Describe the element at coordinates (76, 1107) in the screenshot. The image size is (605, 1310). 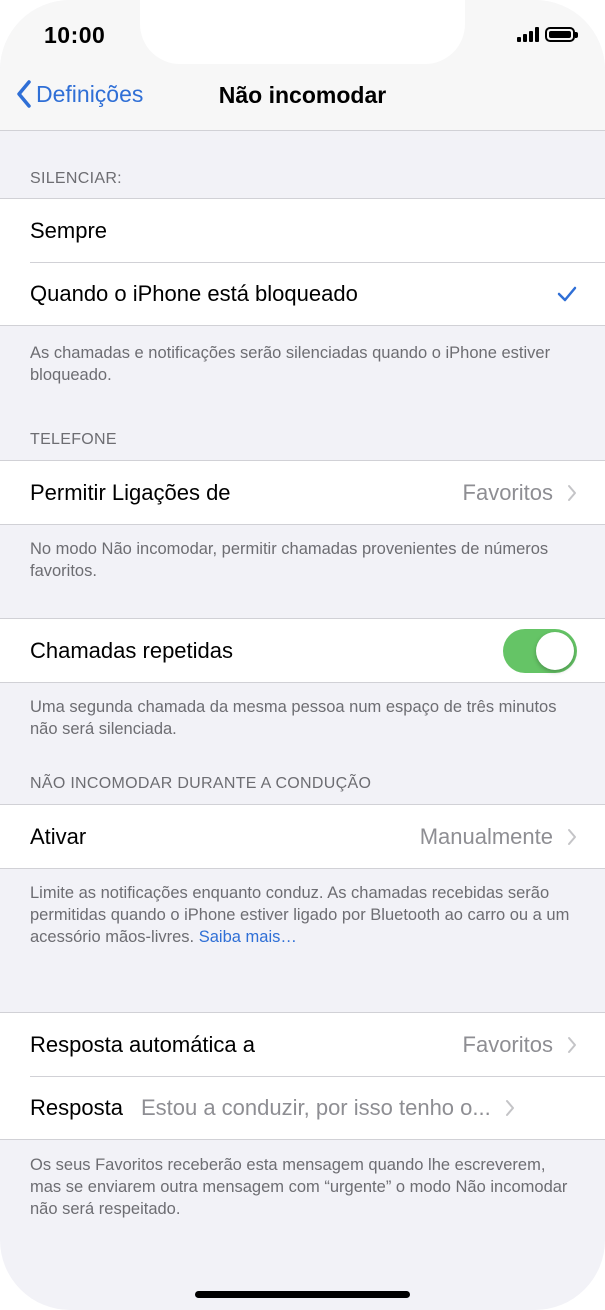
I see `auto-reply-label: Resposta` at that location.